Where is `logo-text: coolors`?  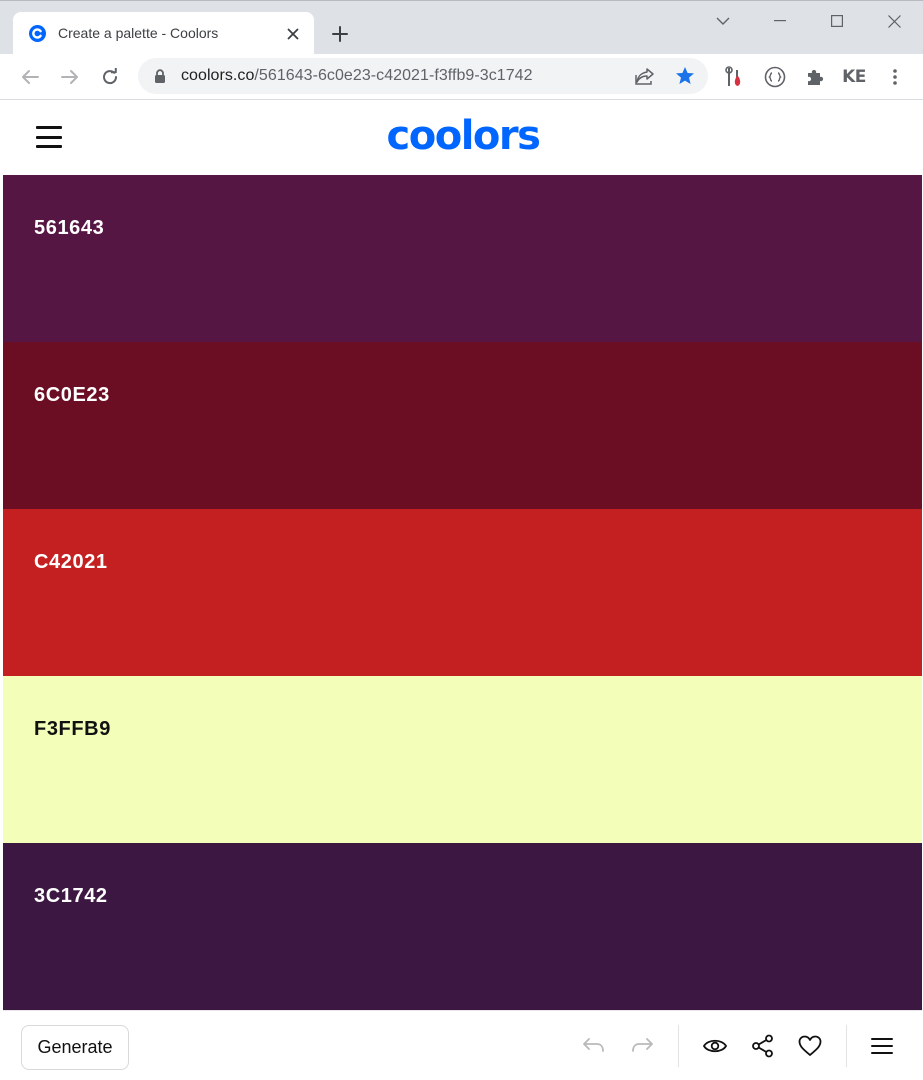 logo-text: coolors is located at coordinates (463, 137).